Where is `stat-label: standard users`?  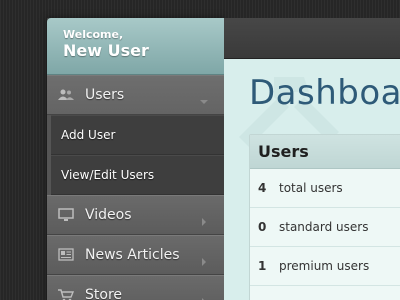 stat-label: standard users is located at coordinates (324, 227).